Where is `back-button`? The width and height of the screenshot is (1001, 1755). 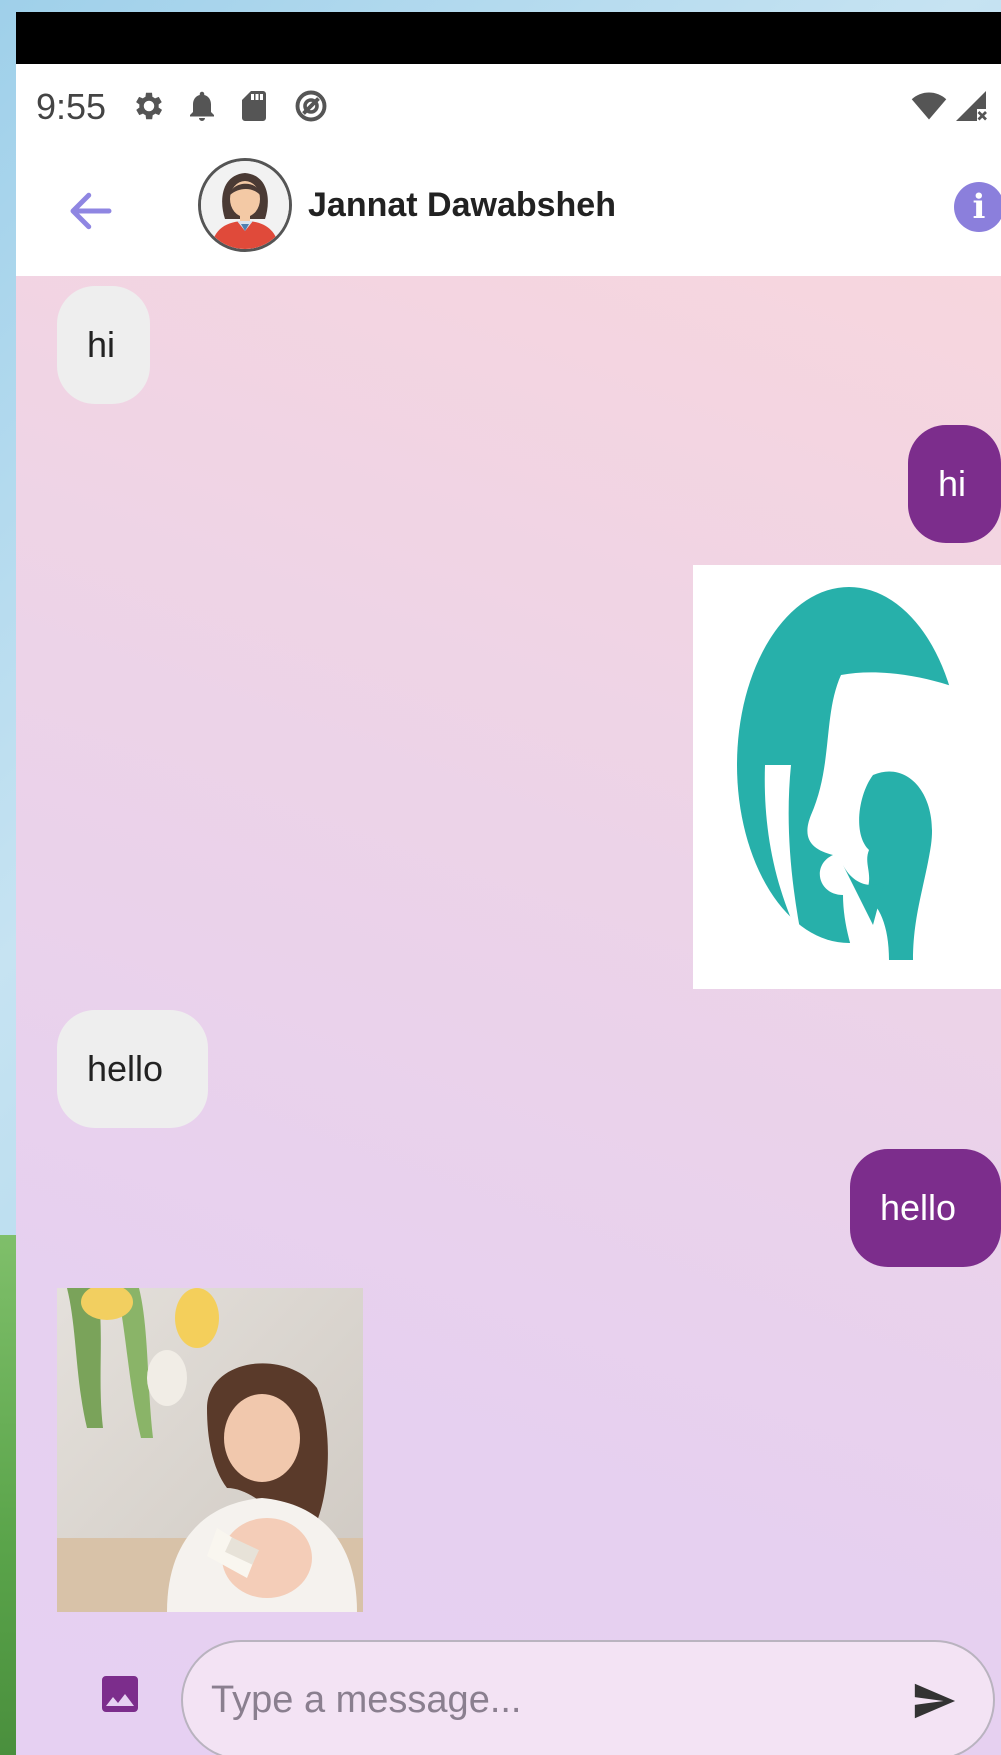
back-button is located at coordinates (91, 211).